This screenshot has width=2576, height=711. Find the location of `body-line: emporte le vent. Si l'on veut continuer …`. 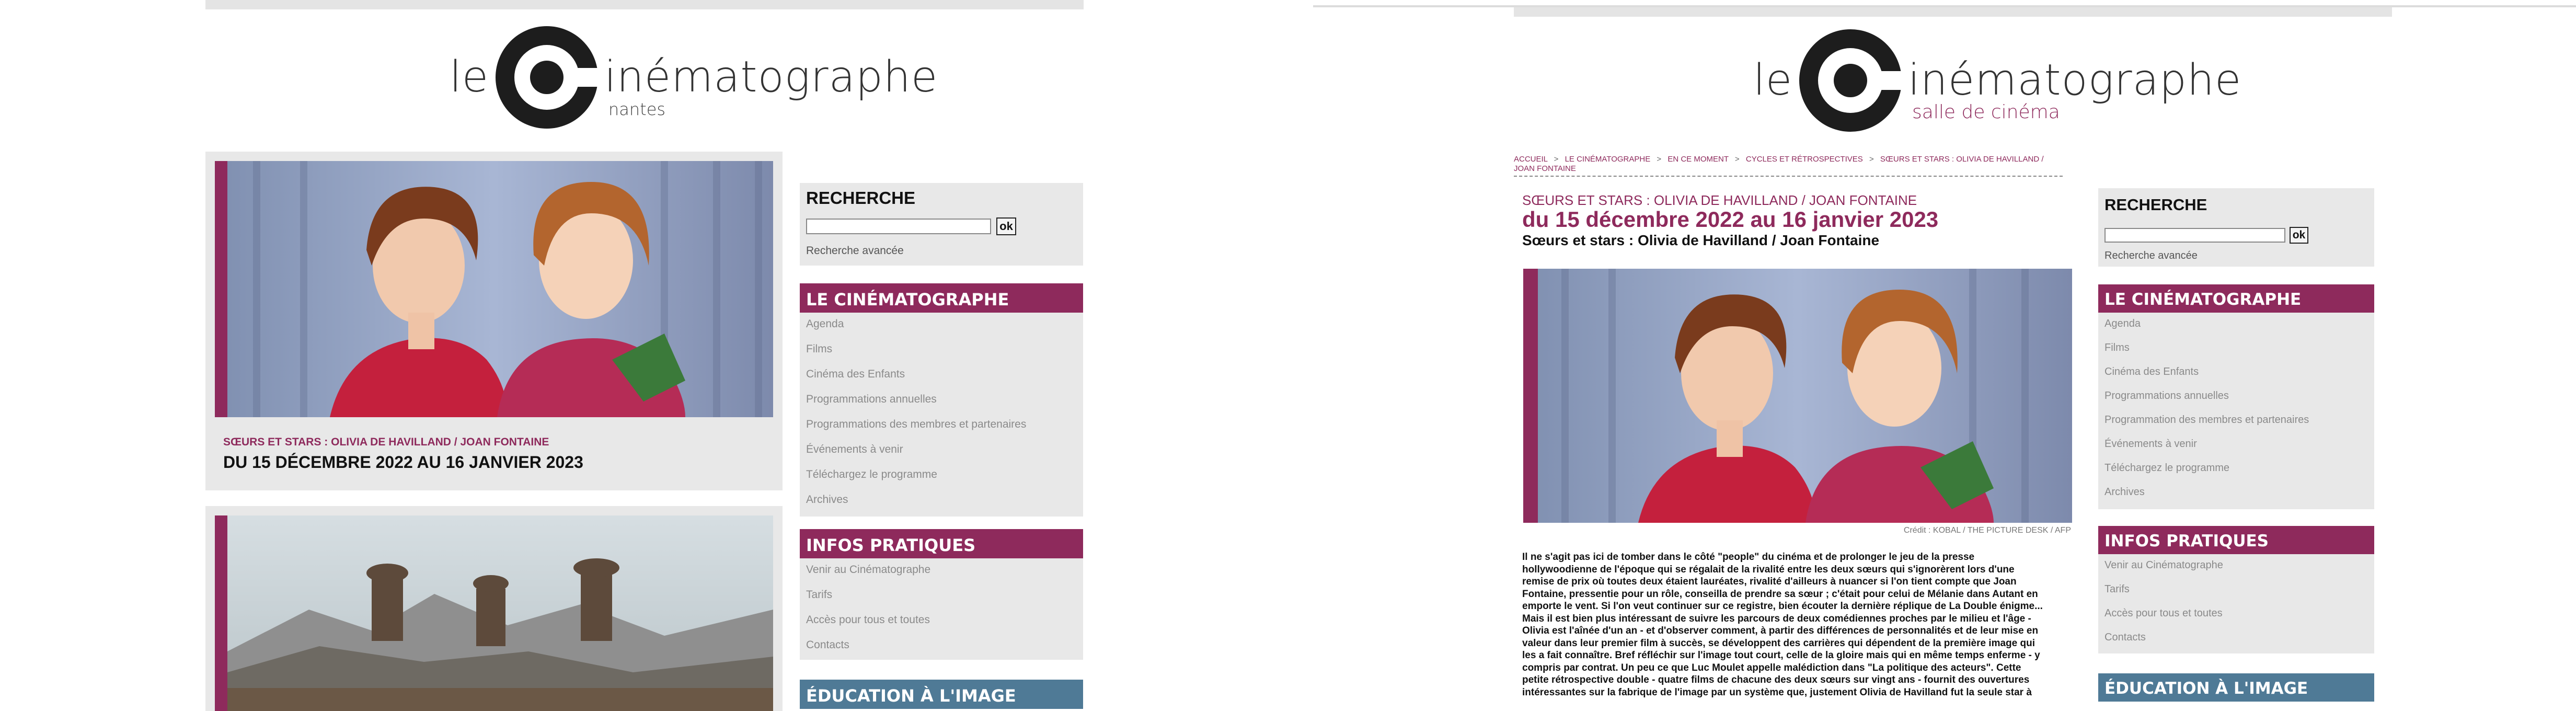

body-line: emporte le vent. Si l'on veut continuer … is located at coordinates (1782, 606).